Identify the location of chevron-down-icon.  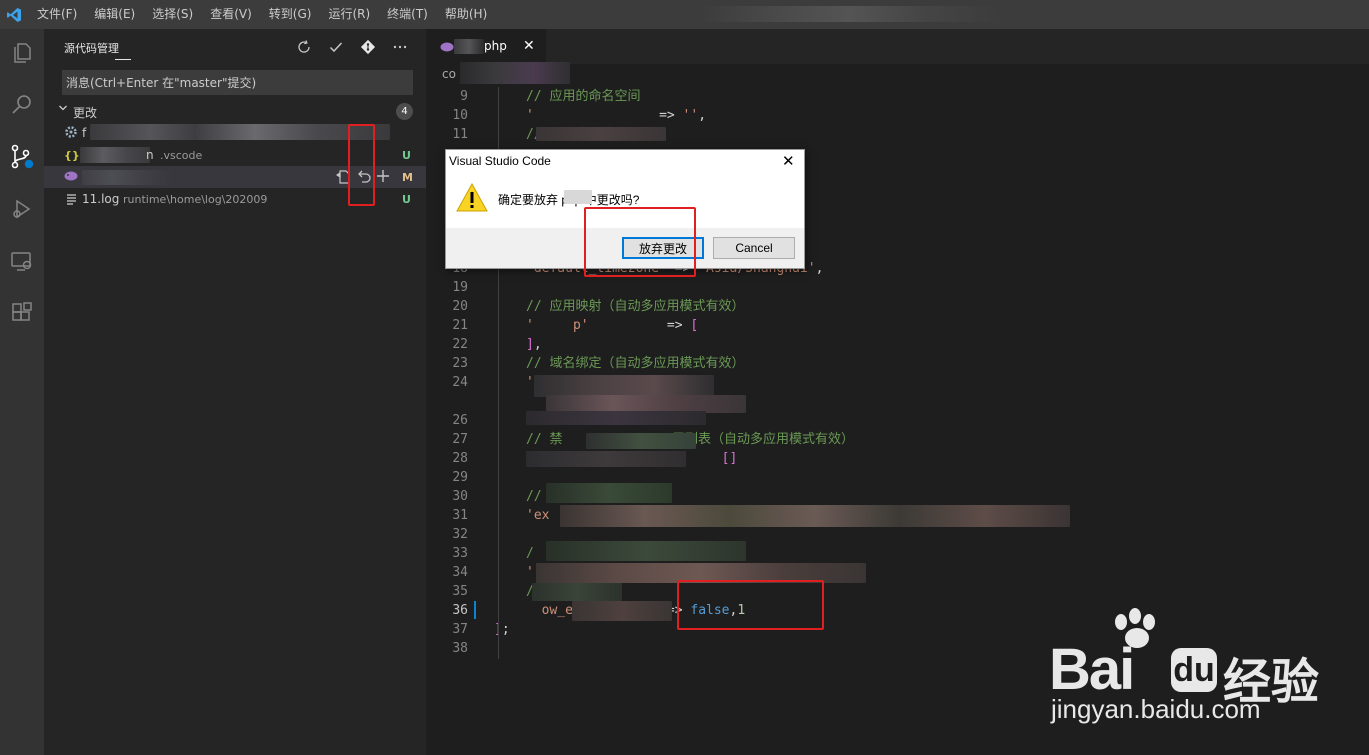
(63, 109).